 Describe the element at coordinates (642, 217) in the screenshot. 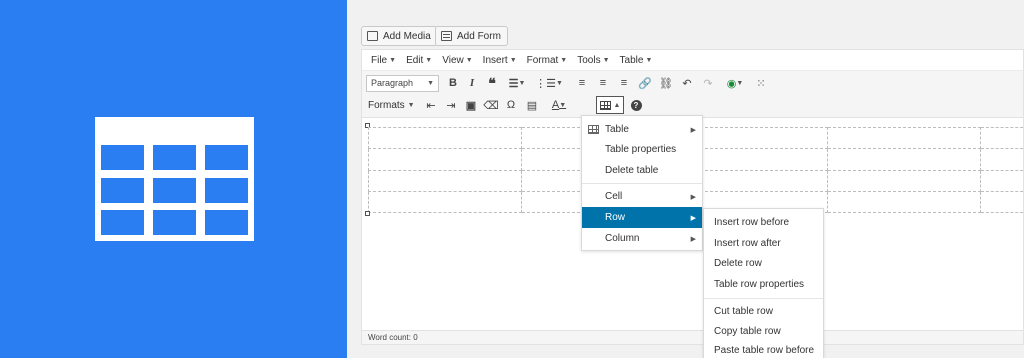

I see `menu-item-row: Row ▶` at that location.